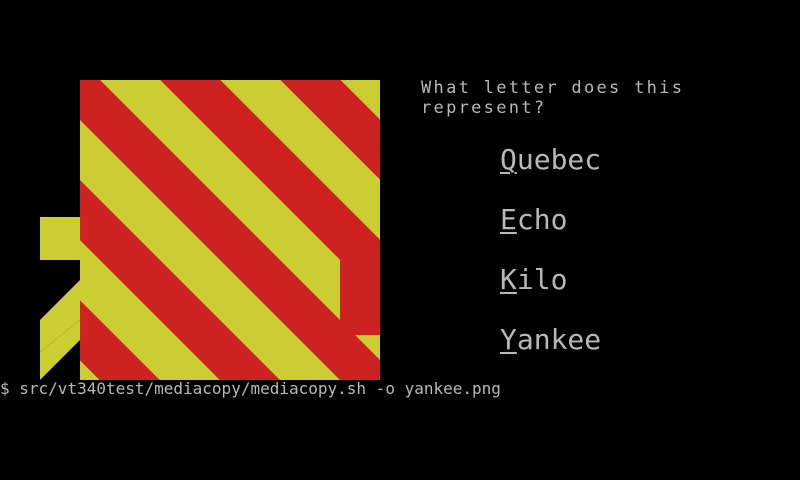 This screenshot has width=800, height=480. What do you see at coordinates (630, 290) in the screenshot?
I see `option-kilo: Kilo` at bounding box center [630, 290].